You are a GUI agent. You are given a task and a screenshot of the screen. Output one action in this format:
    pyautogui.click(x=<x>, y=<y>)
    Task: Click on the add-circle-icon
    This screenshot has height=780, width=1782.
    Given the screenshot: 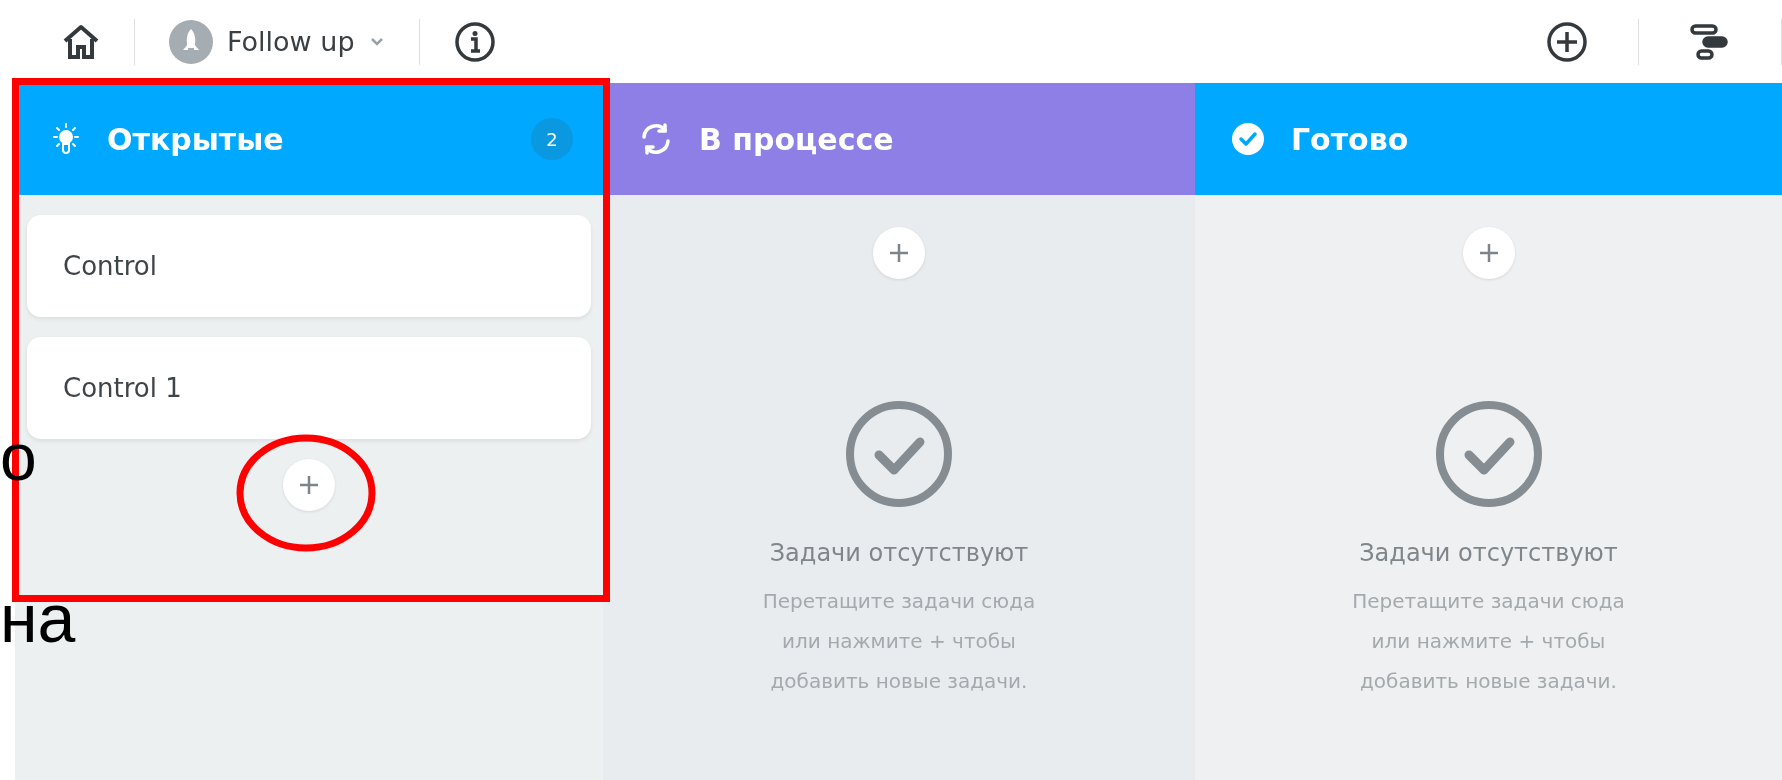 What is the action you would take?
    pyautogui.click(x=1567, y=41)
    